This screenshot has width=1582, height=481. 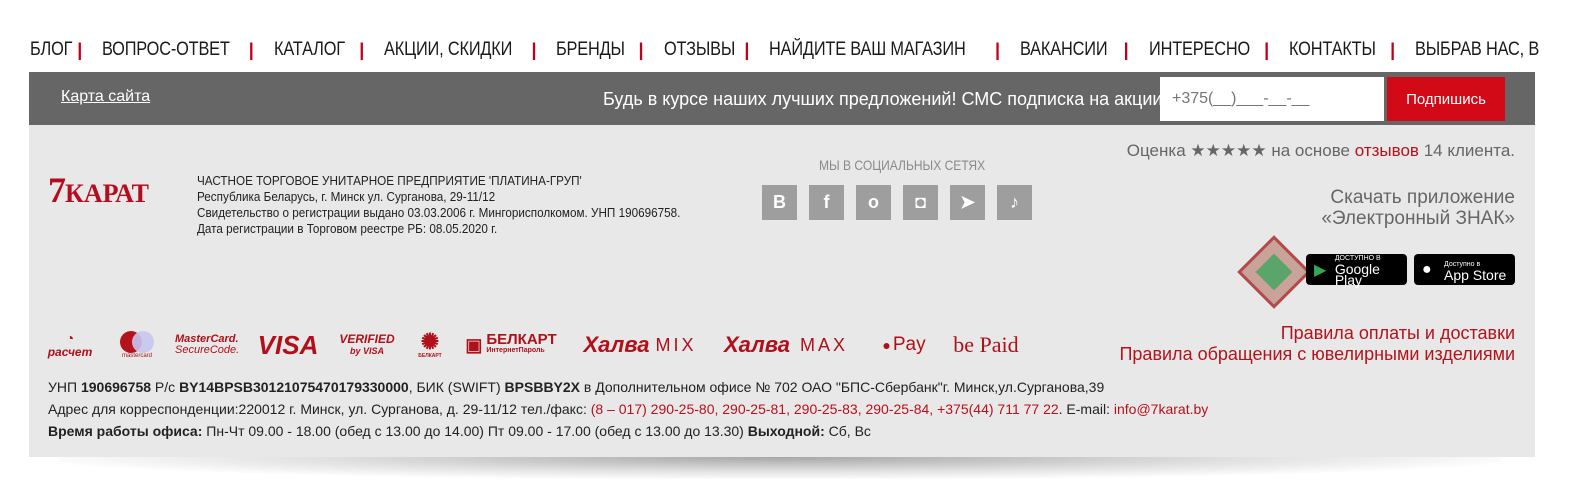 What do you see at coordinates (1199, 50) in the screenshot?
I see `nav-item-interesting: ИНТЕРЕСНО` at bounding box center [1199, 50].